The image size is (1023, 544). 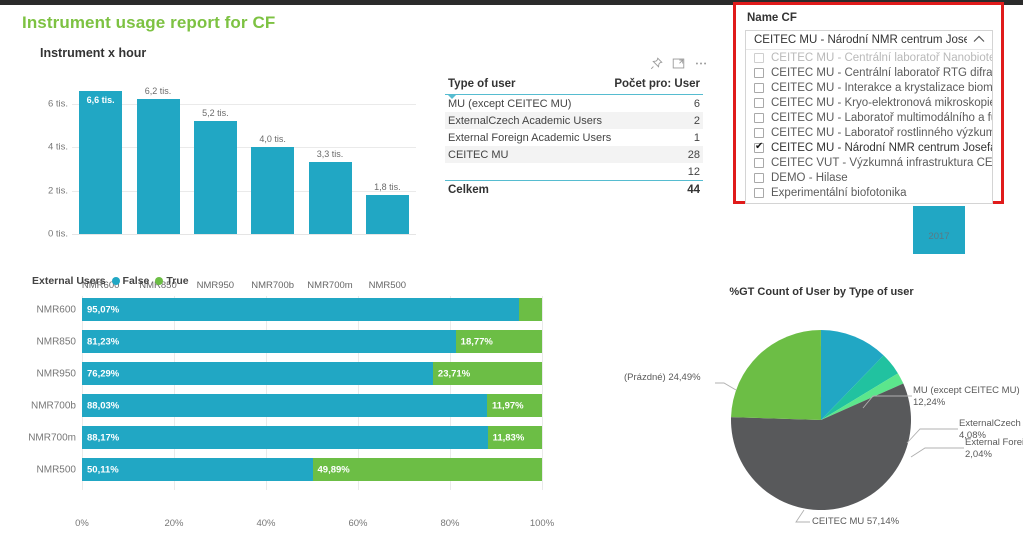 What do you see at coordinates (657, 84) in the screenshot?
I see `column-header-count: Počet pro: User` at bounding box center [657, 84].